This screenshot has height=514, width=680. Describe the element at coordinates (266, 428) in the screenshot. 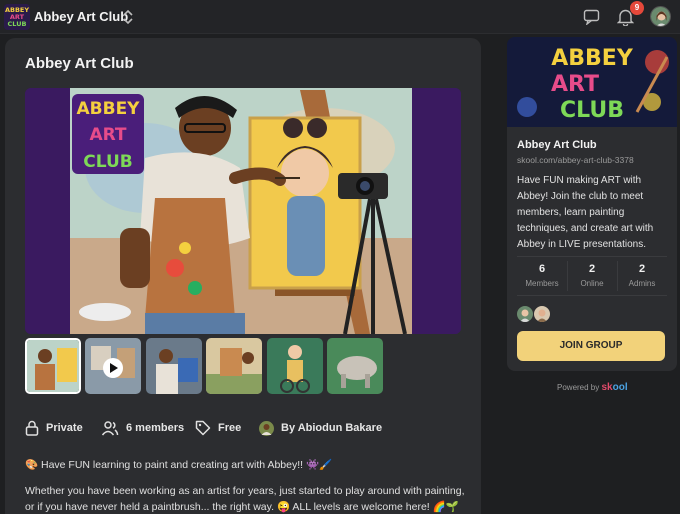

I see `owner-avatar` at that location.